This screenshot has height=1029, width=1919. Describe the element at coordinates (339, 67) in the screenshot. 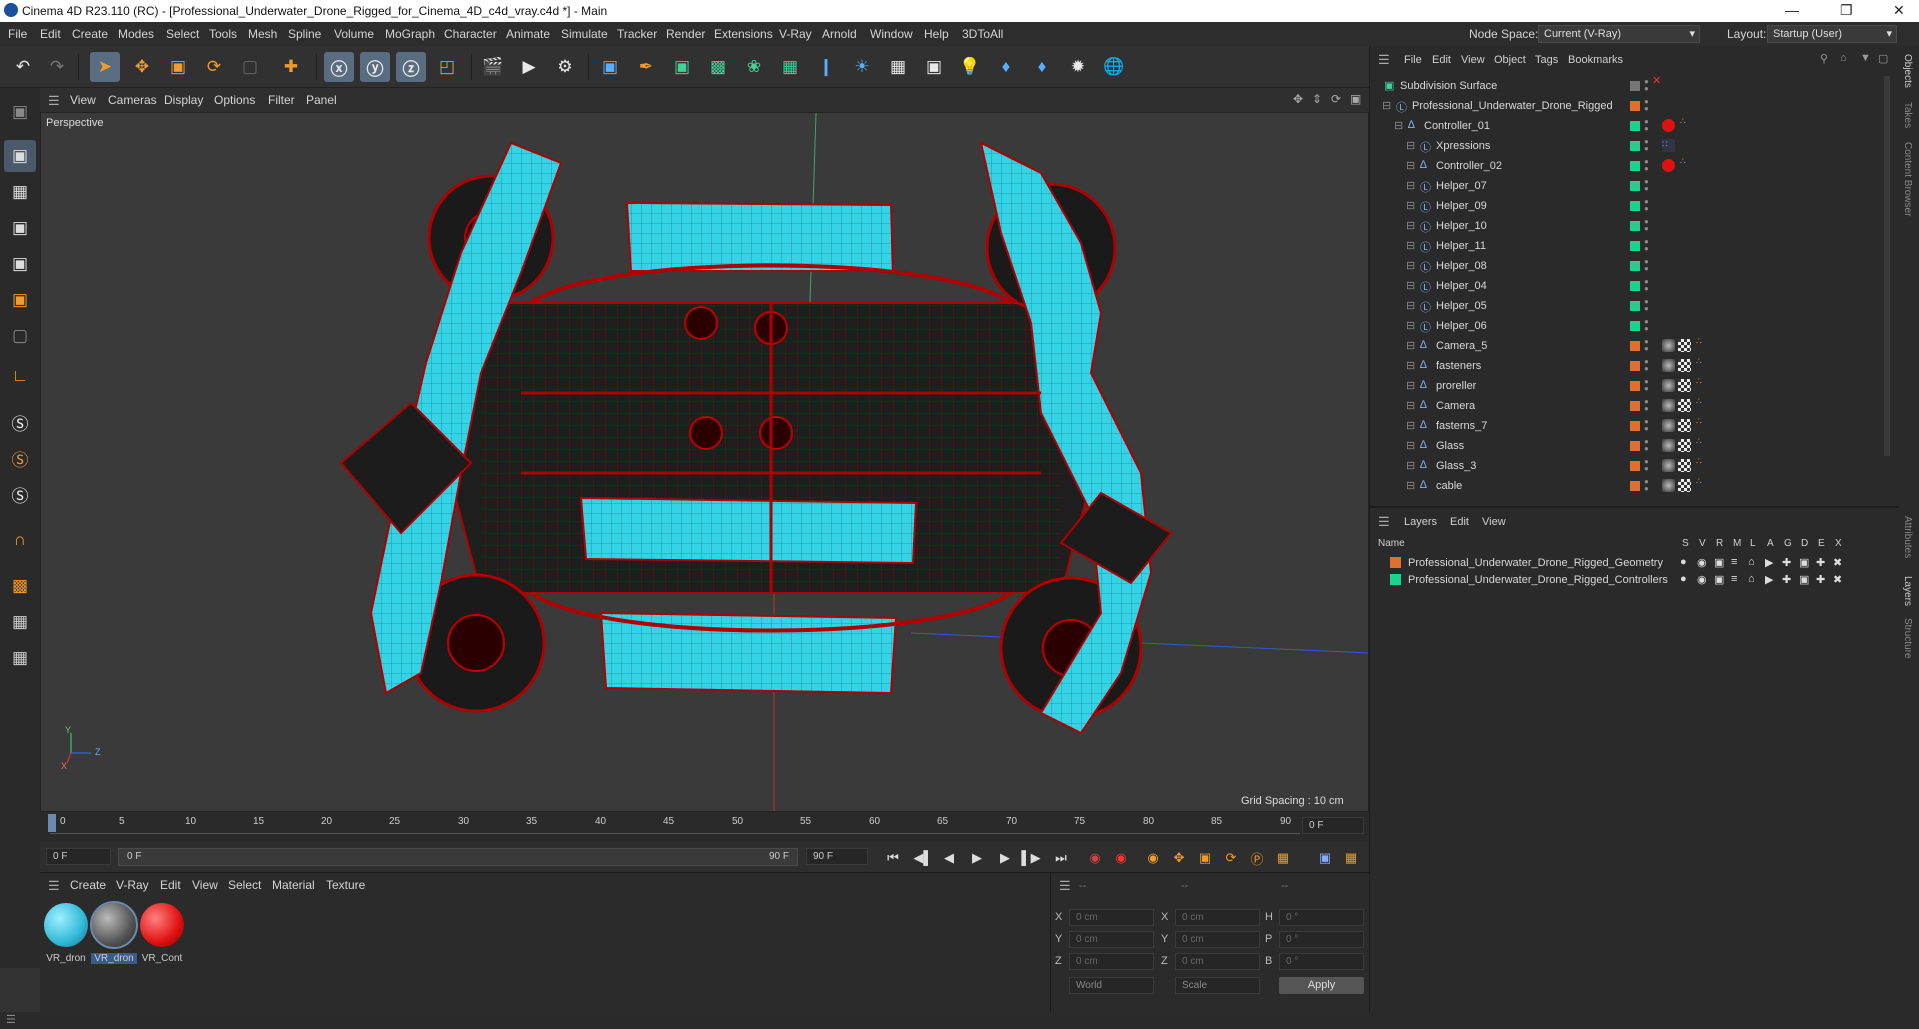

I see `x-axis-lock-icon: ⓧ` at that location.